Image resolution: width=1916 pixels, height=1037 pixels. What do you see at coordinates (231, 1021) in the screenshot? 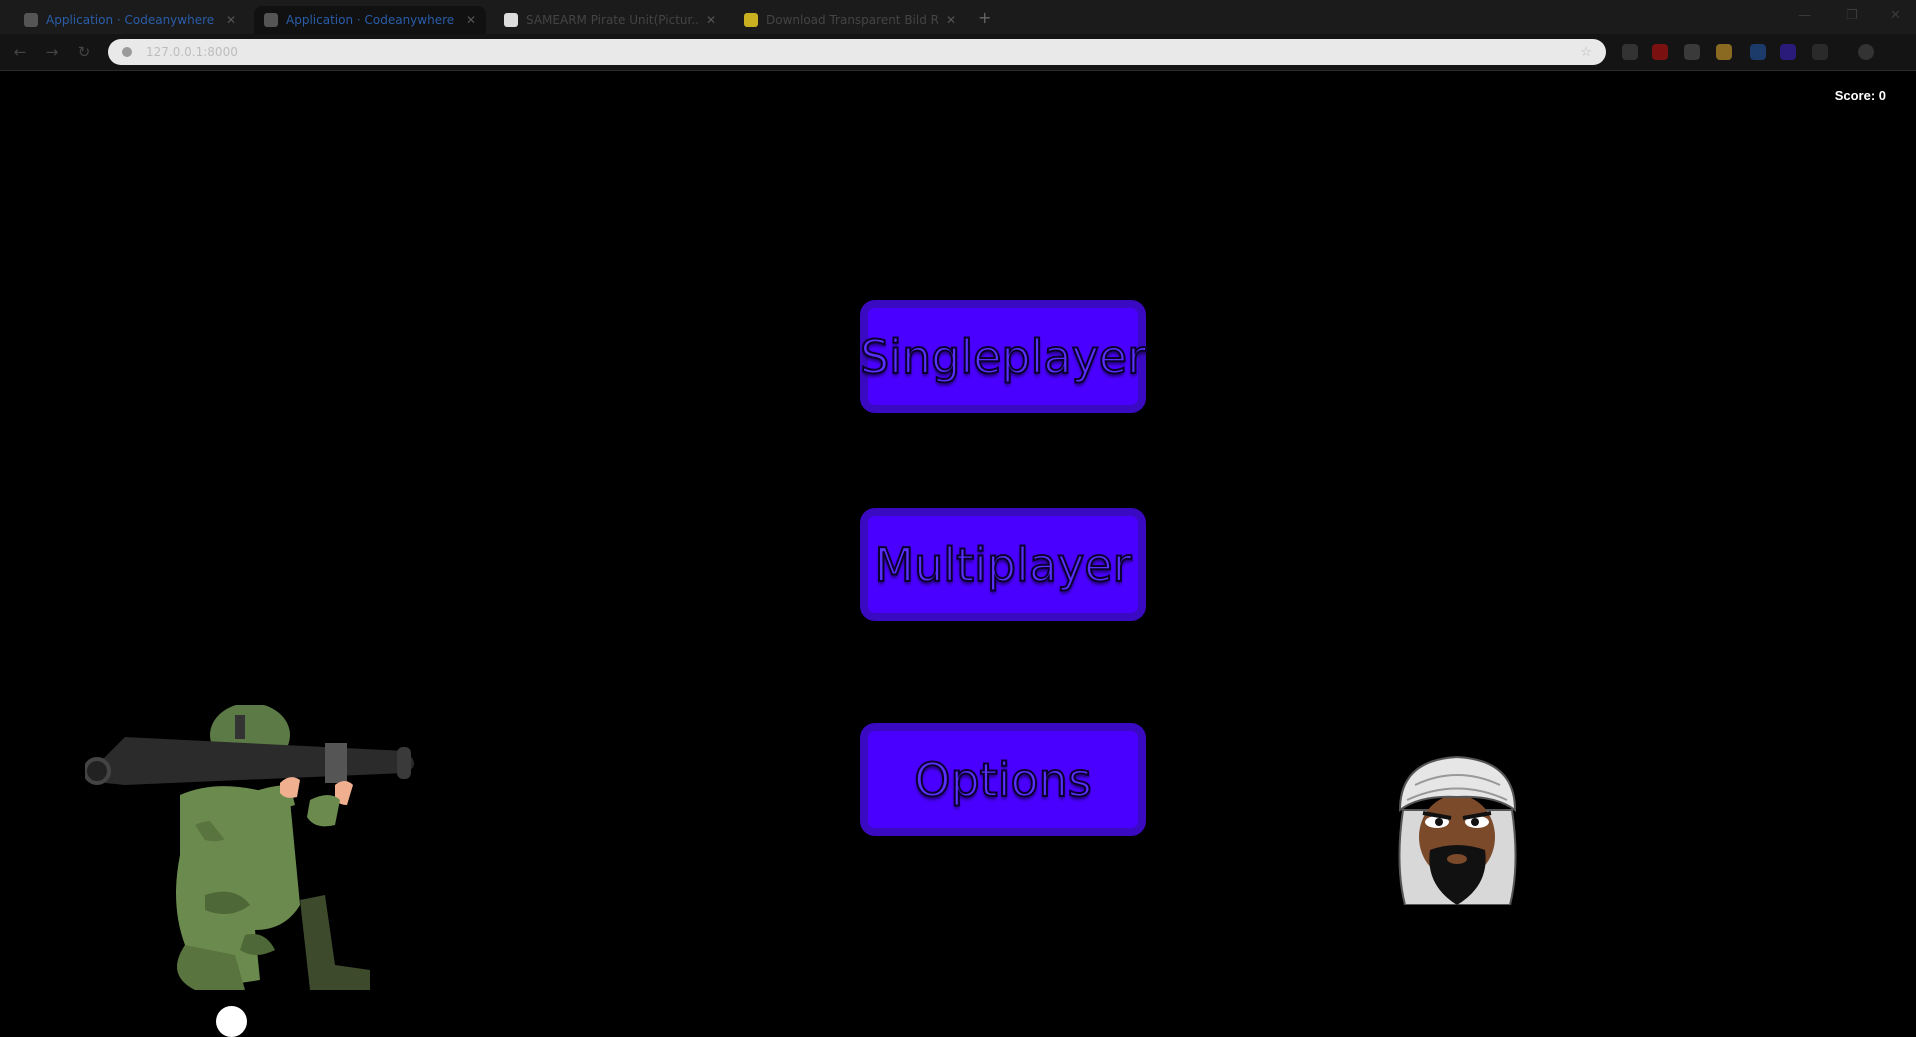
I see `cannonball-projectile` at bounding box center [231, 1021].